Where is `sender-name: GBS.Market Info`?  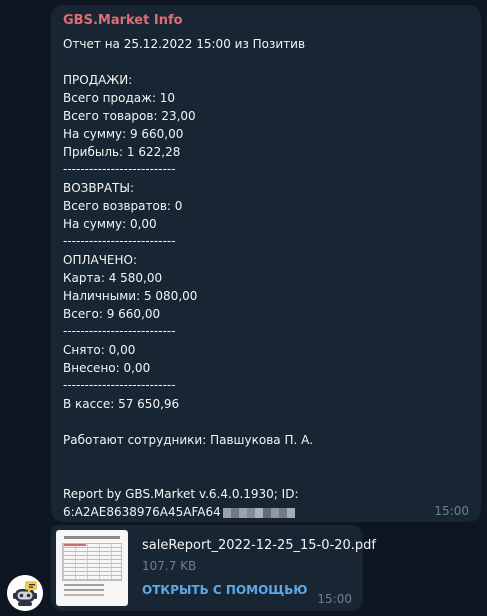 sender-name: GBS.Market Info is located at coordinates (123, 20).